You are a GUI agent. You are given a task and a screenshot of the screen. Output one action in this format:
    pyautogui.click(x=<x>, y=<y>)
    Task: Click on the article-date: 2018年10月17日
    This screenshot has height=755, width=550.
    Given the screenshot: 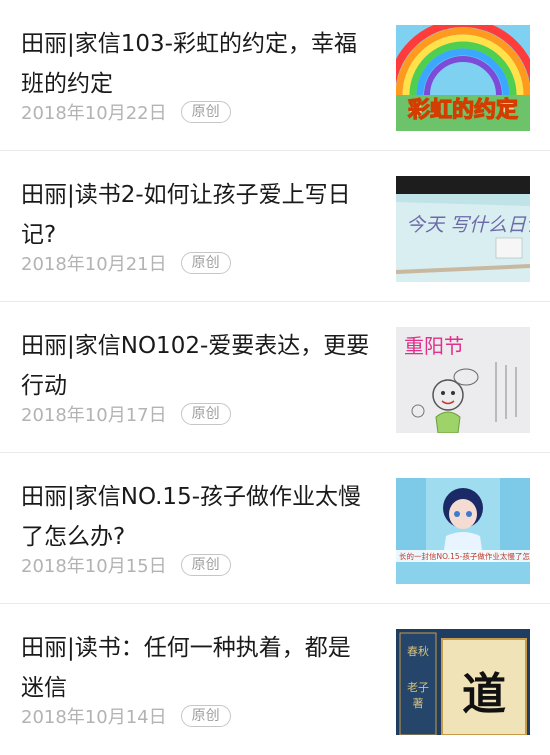 What is the action you would take?
    pyautogui.click(x=94, y=415)
    